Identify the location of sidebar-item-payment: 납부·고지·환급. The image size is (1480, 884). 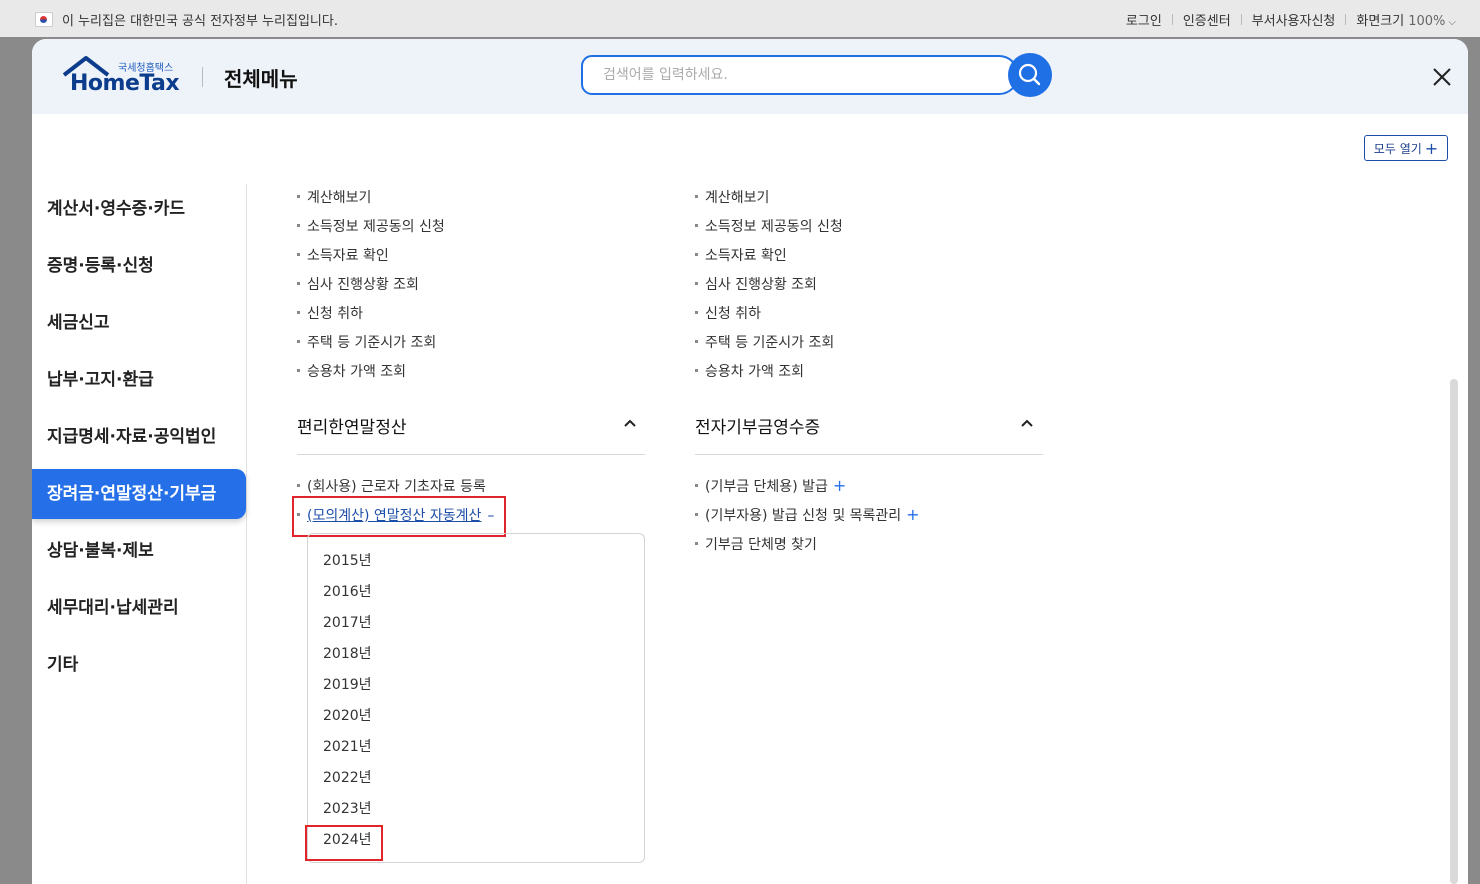
(139, 380).